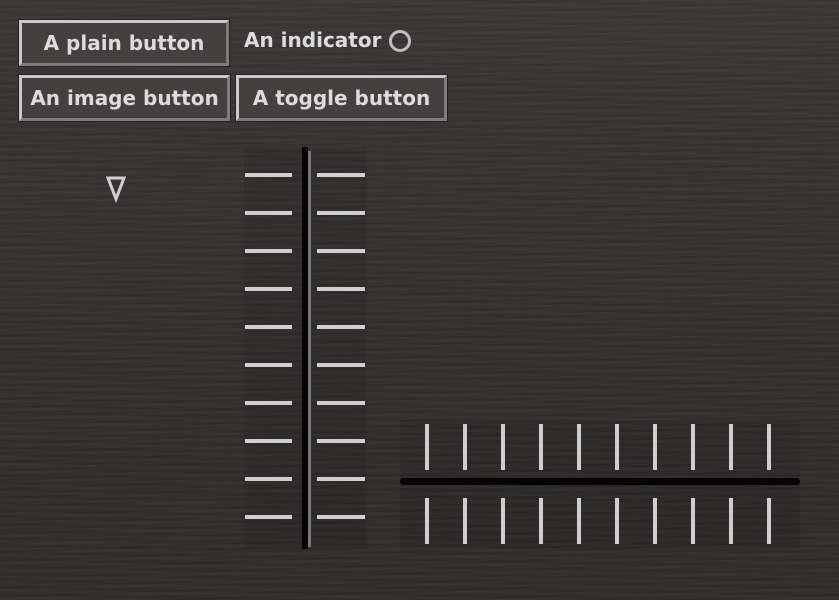 The image size is (839, 600). I want to click on indicator-label: An indicator, so click(313, 40).